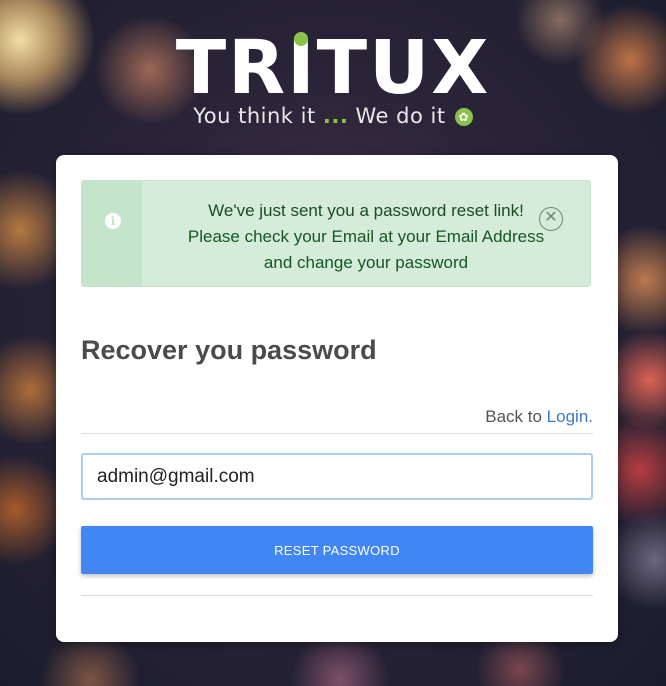  I want to click on brand-header: TRITUX You think it ... We do it ✿, so click(333, 77).